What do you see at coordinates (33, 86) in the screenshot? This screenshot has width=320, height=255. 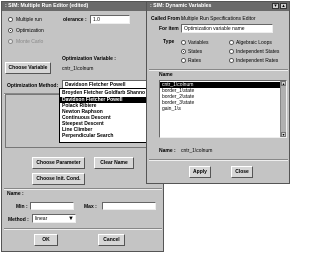 I see `optimization-method-label: Optimization Method:` at bounding box center [33, 86].